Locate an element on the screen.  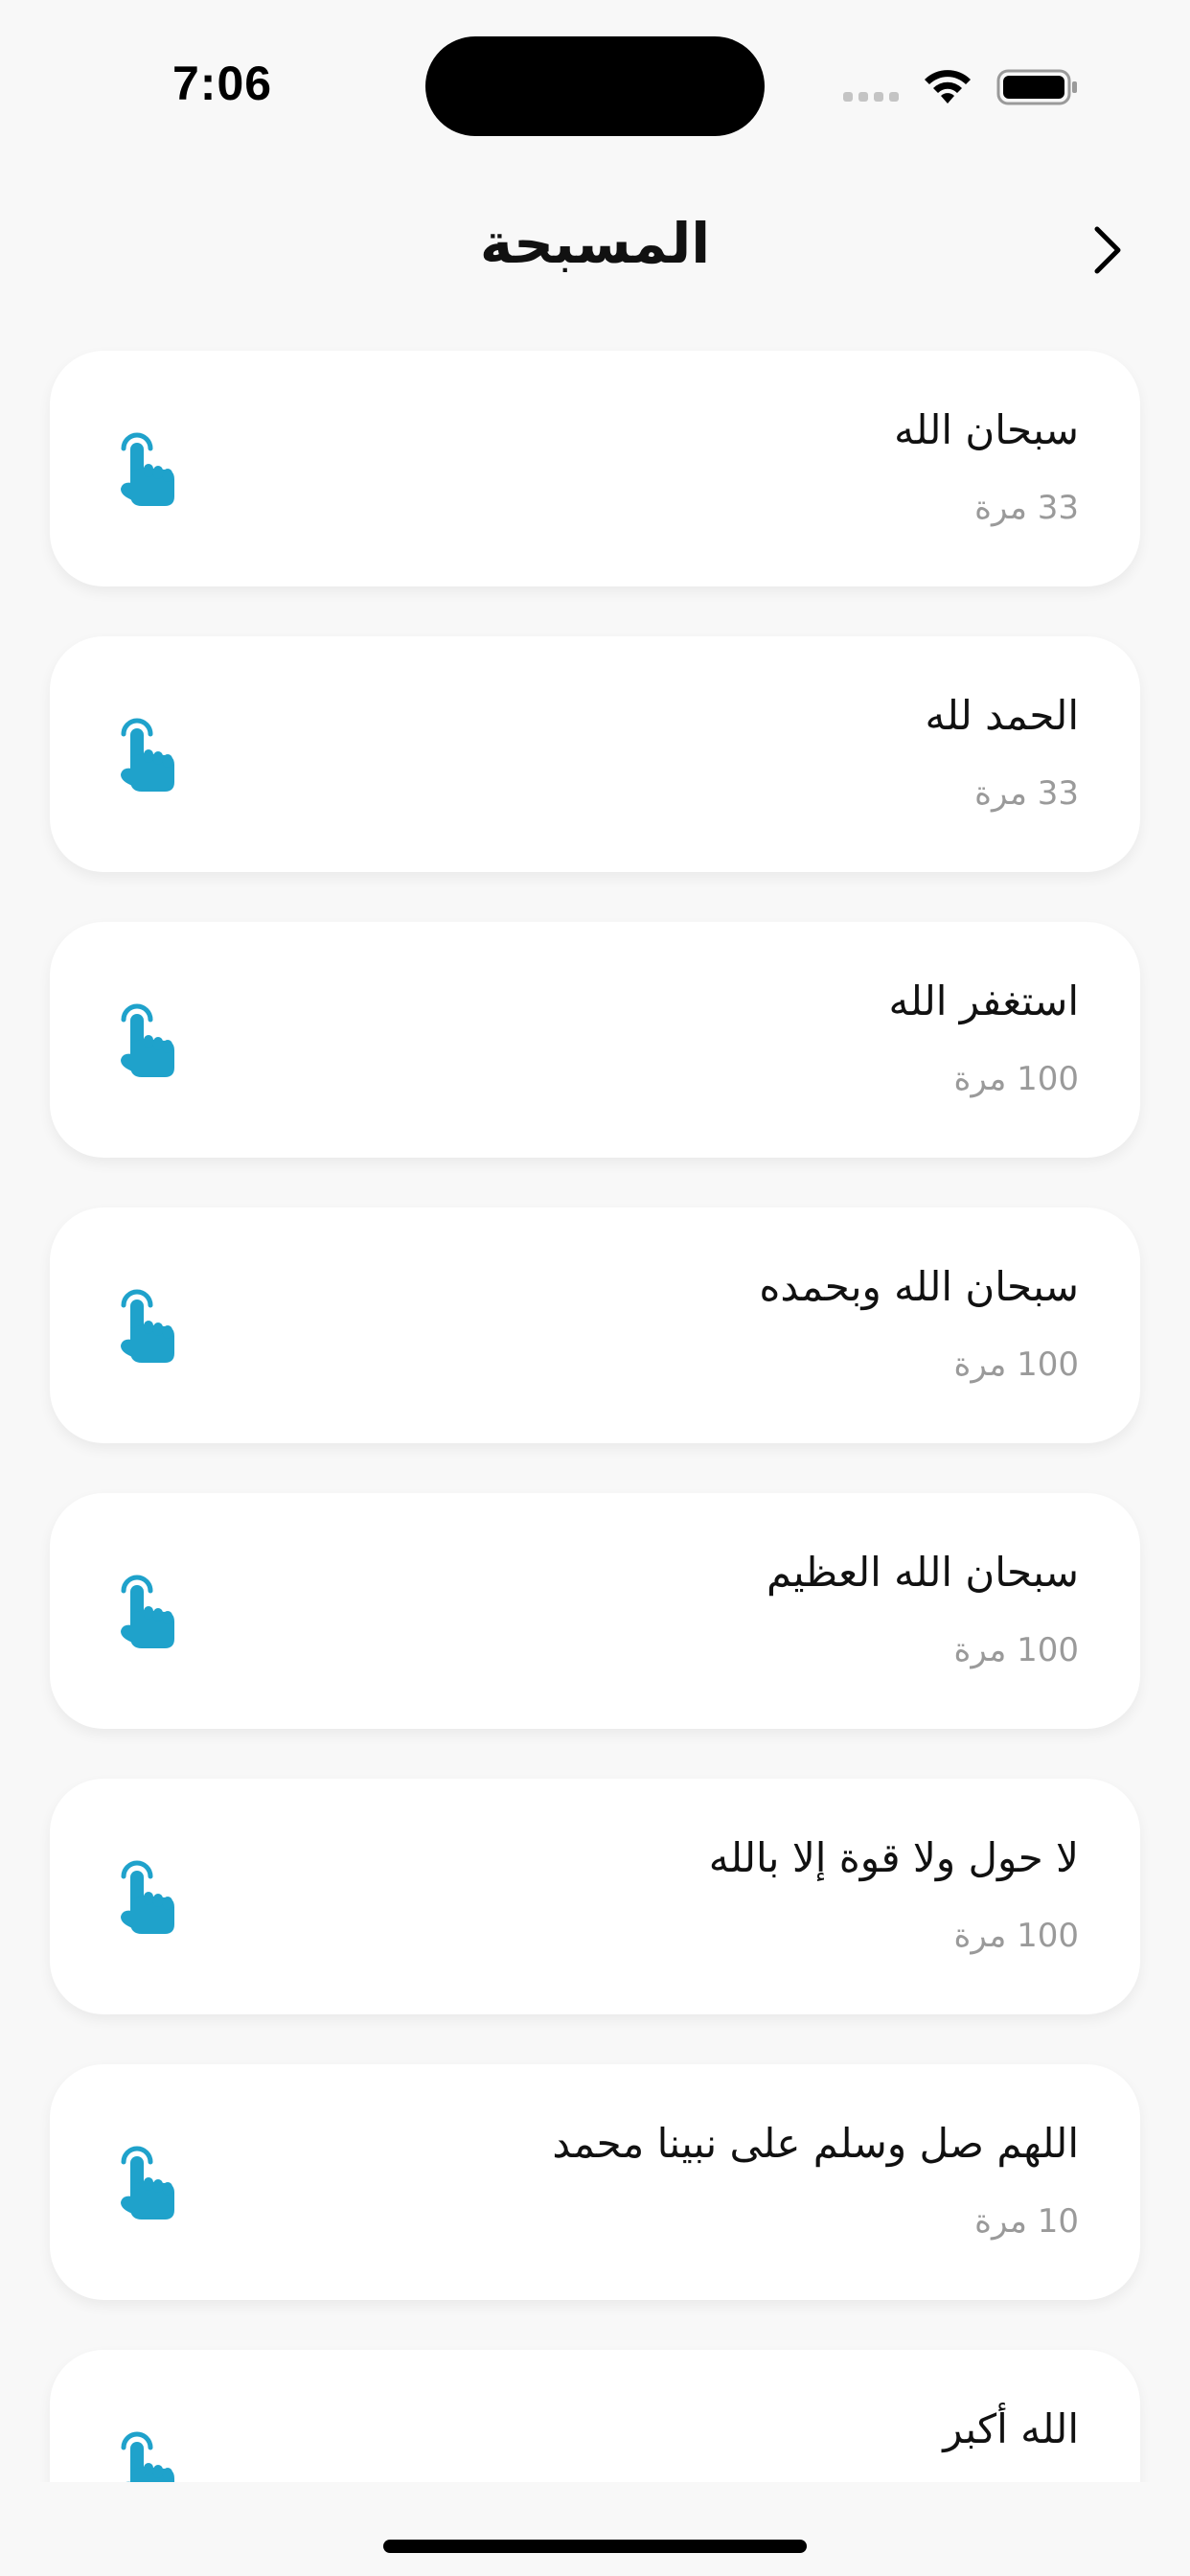
dhikr-card: الله أكبر is located at coordinates (595, 2416).